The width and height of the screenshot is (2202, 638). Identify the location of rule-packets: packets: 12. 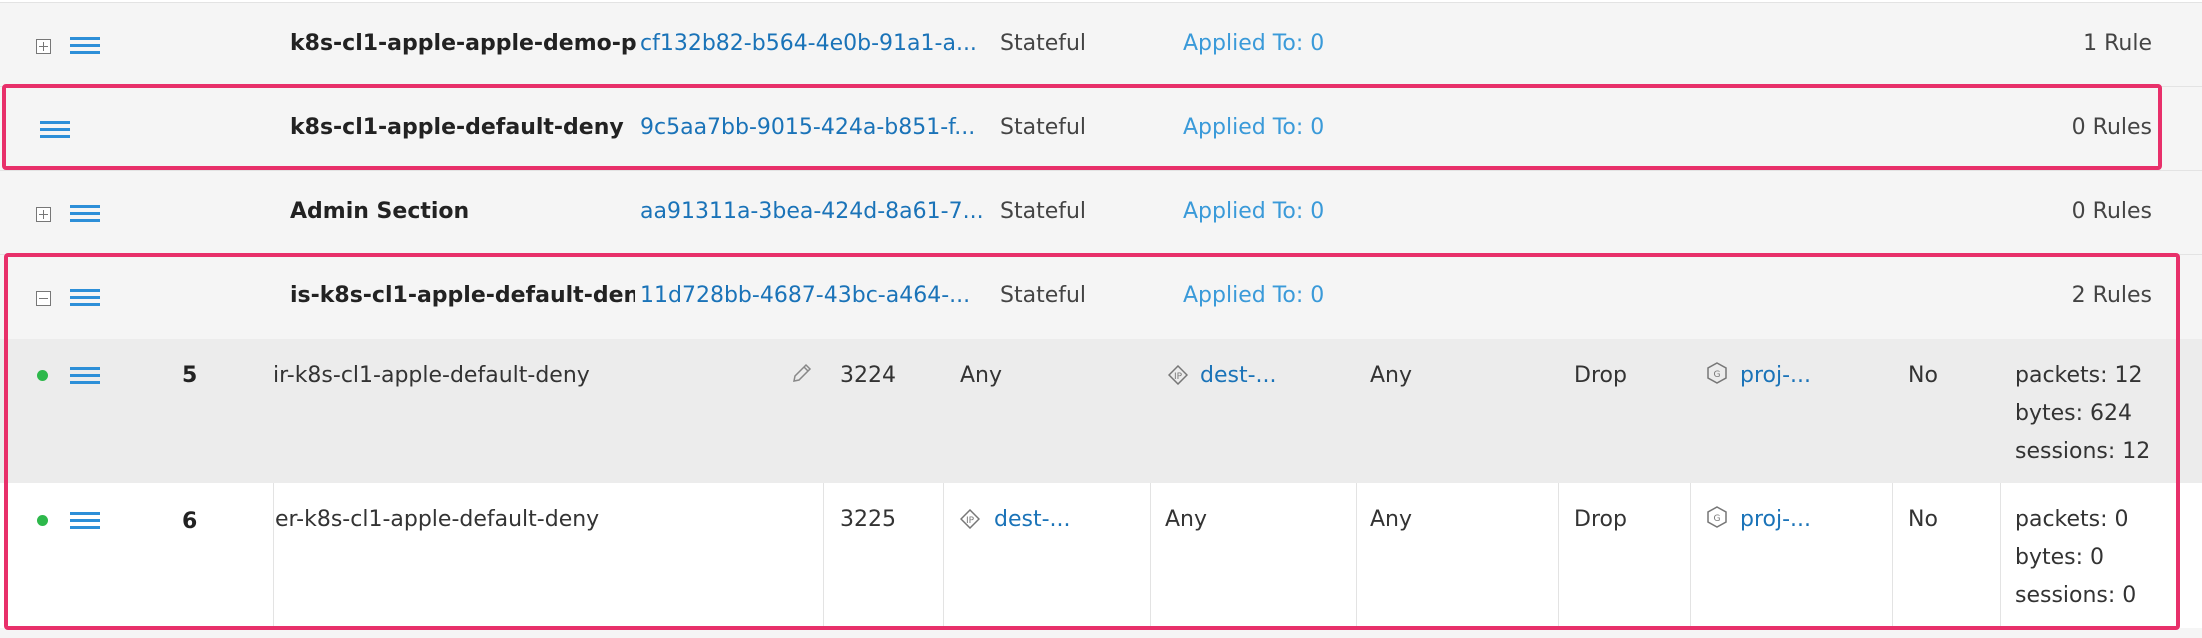
(2079, 375).